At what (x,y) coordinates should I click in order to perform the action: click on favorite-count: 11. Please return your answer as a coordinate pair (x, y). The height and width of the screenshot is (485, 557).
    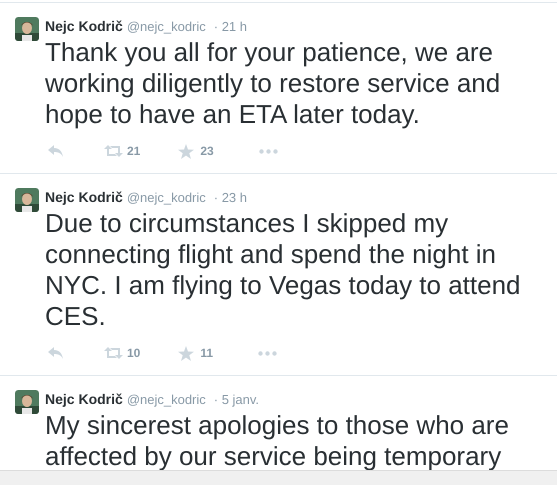
    Looking at the image, I should click on (207, 353).